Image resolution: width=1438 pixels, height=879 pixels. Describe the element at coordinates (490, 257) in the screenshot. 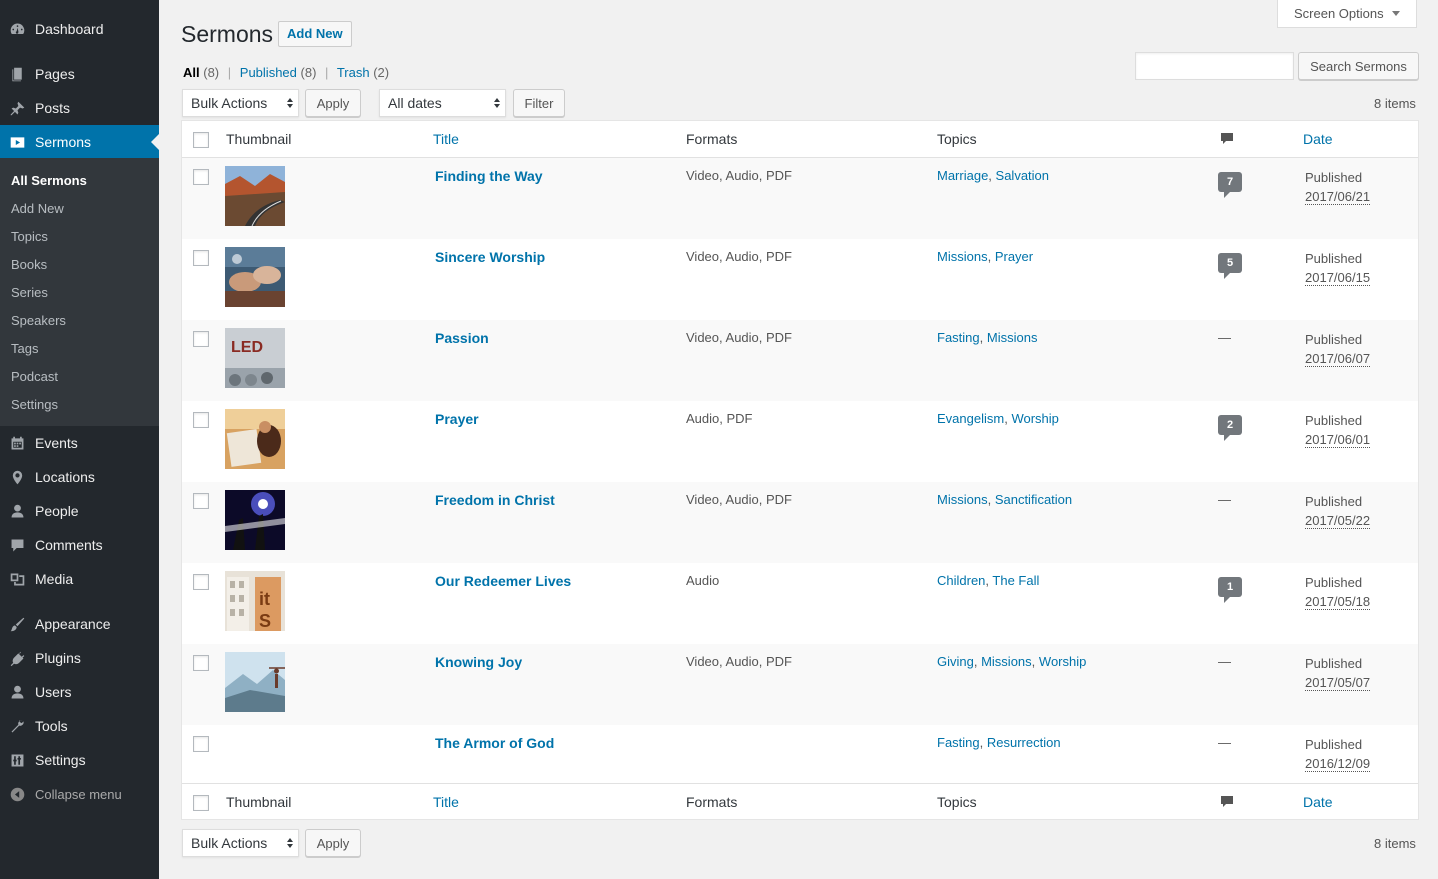

I see `sermon-title-link: Sincere Worship` at that location.